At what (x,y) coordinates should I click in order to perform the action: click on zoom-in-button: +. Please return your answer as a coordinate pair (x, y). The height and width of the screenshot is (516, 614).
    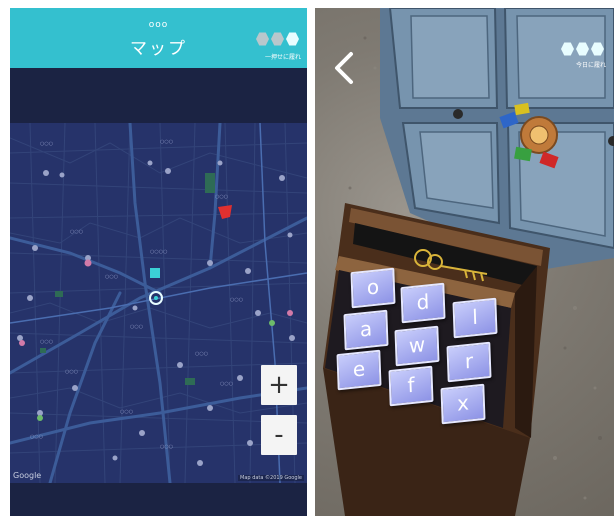
    Looking at the image, I should click on (279, 385).